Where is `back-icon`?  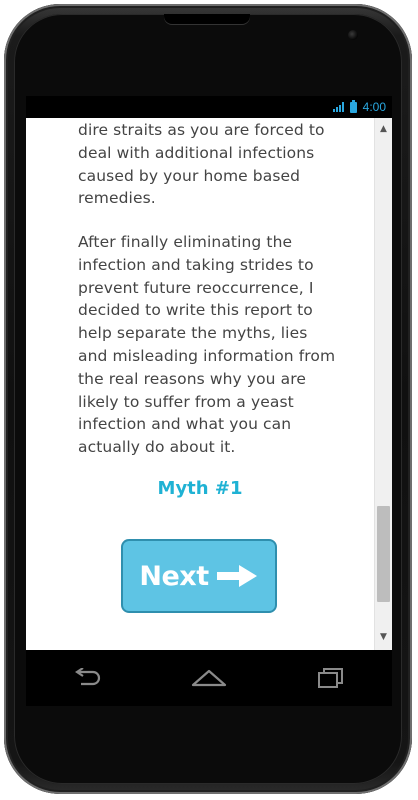 back-icon is located at coordinates (88, 677).